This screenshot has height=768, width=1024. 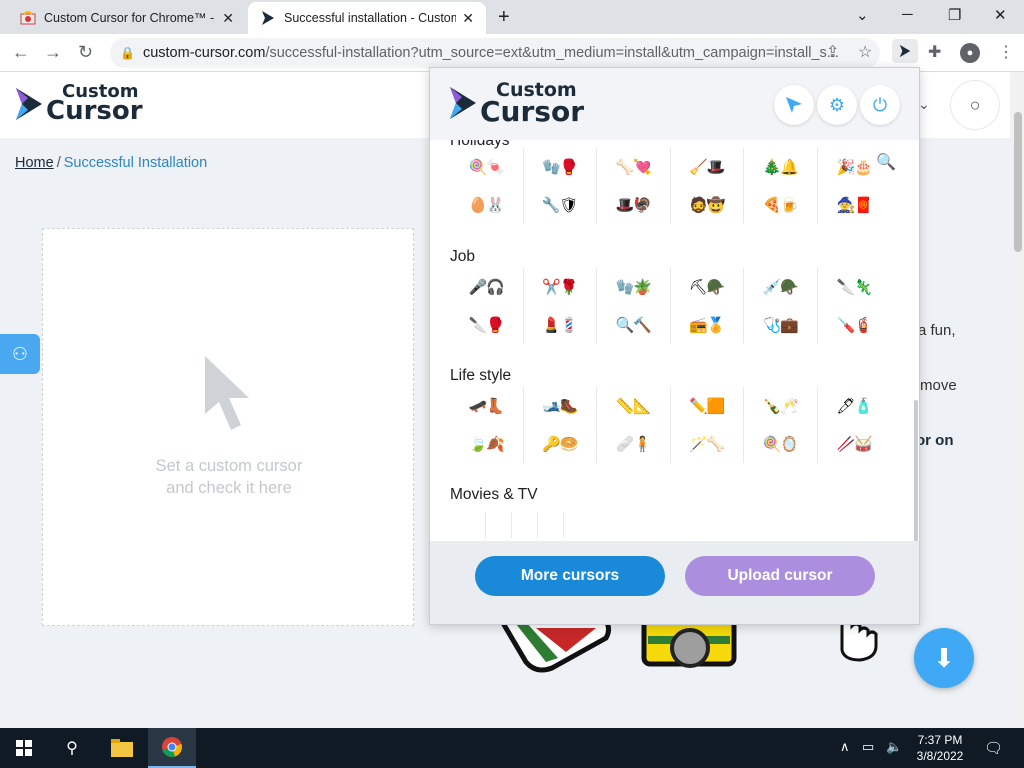 I want to click on file-explorer-button, so click(x=122, y=748).